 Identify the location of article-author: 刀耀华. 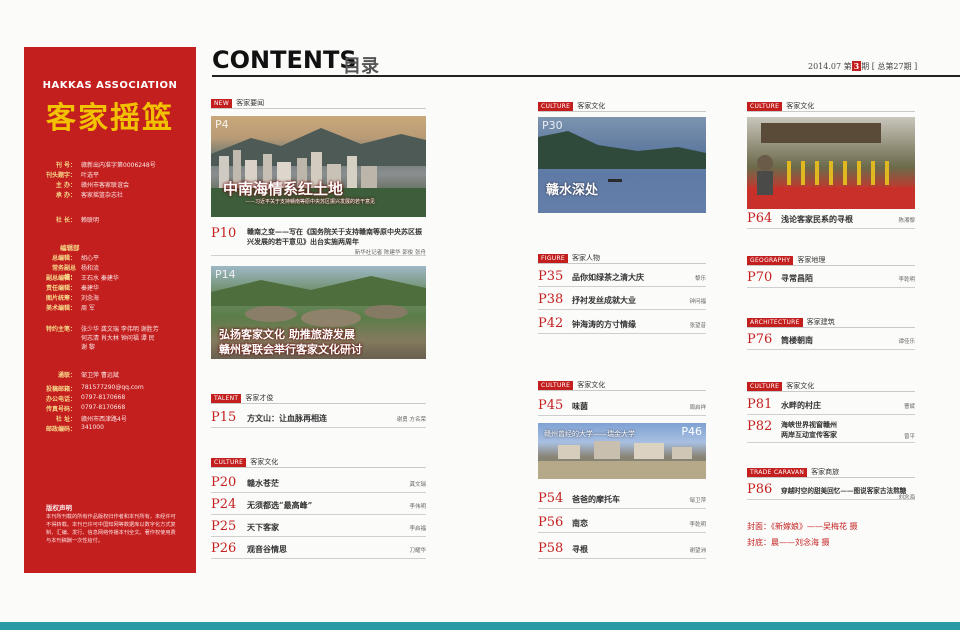
(417, 551).